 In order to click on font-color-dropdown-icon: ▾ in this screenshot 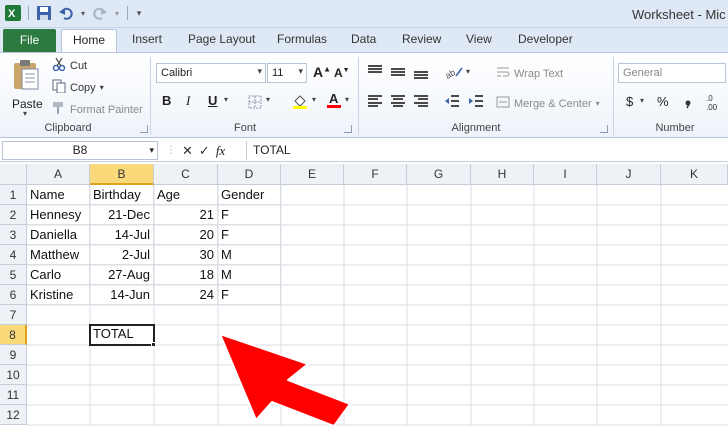, I will do `click(347, 99)`.